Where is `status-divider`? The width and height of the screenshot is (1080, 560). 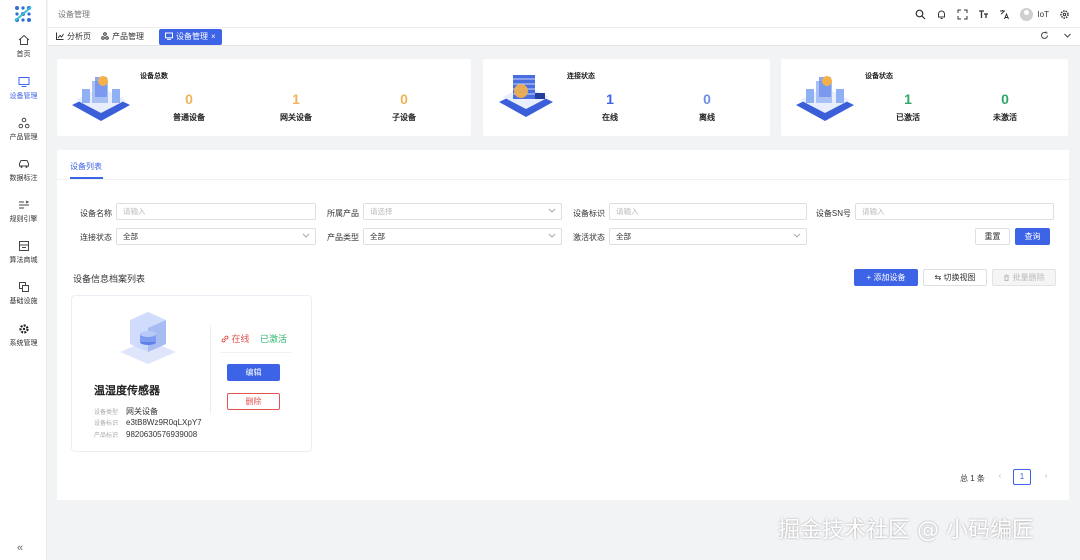
status-divider is located at coordinates (256, 352).